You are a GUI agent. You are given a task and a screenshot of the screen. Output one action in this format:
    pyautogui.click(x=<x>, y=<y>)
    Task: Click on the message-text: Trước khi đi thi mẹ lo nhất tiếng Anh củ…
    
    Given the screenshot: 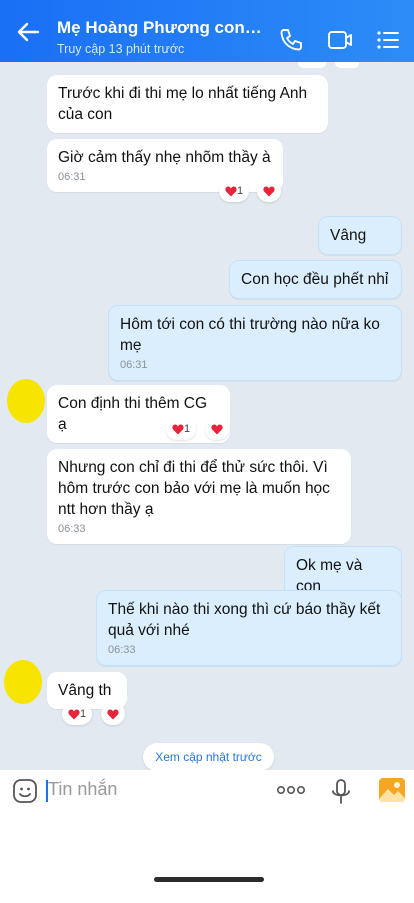 What is the action you would take?
    pyautogui.click(x=183, y=104)
    